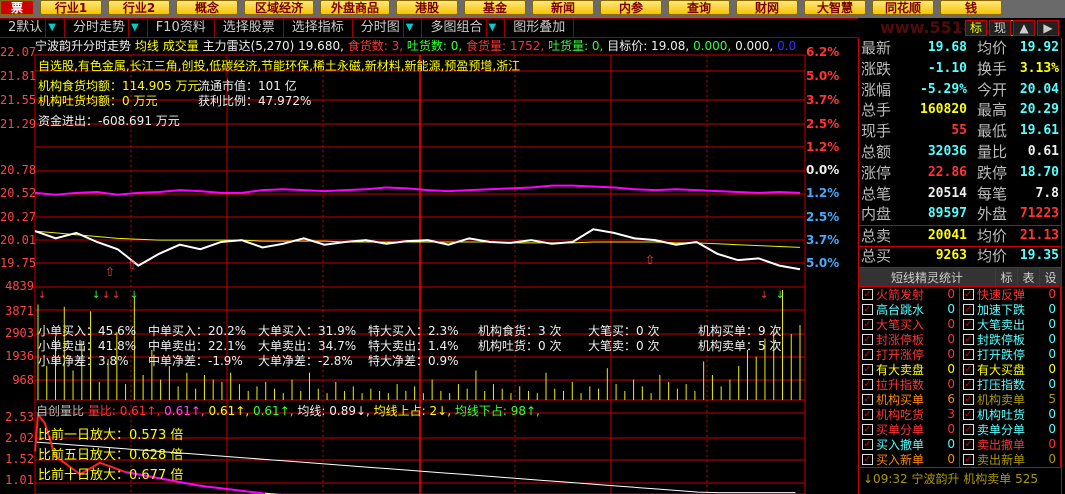  Describe the element at coordinates (909, 309) in the screenshot. I see `signal-row: ✓ 高台跳水 0` at that location.